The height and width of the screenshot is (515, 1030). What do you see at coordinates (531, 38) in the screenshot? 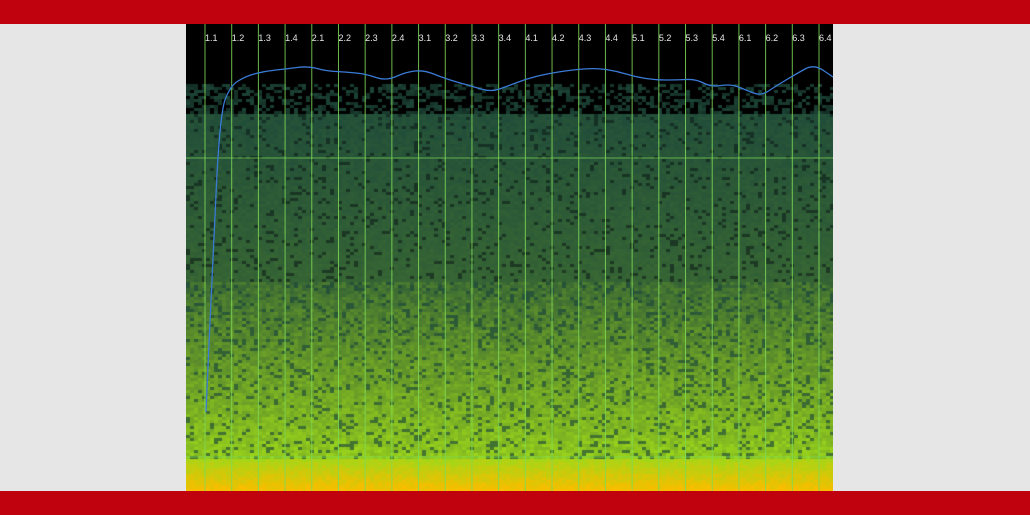
I see `beat-label: 4.1` at bounding box center [531, 38].